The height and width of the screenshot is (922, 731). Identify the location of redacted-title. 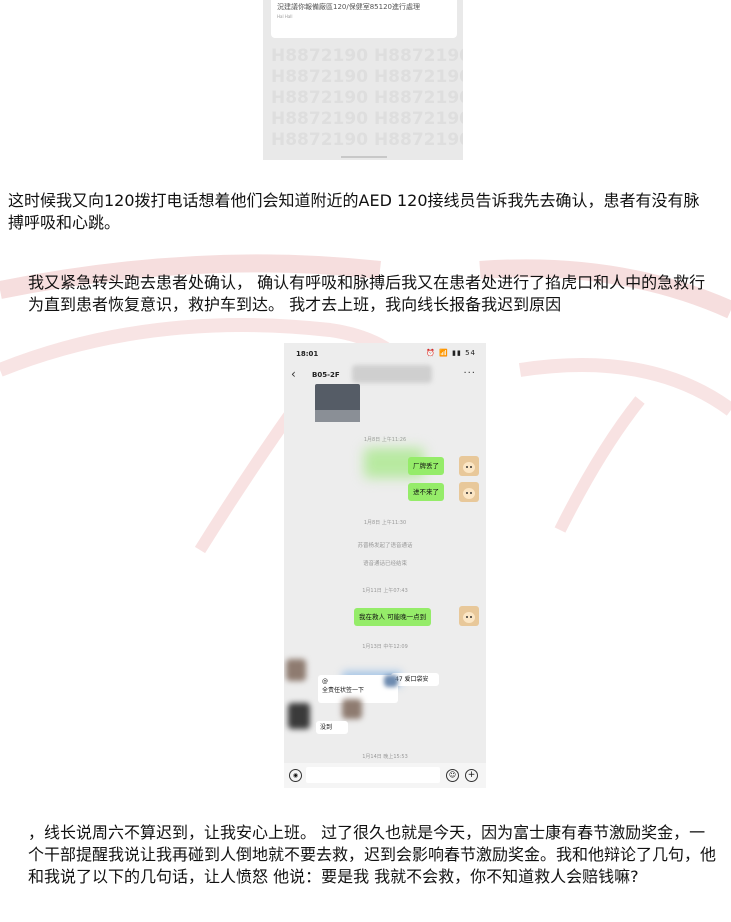
(392, 374).